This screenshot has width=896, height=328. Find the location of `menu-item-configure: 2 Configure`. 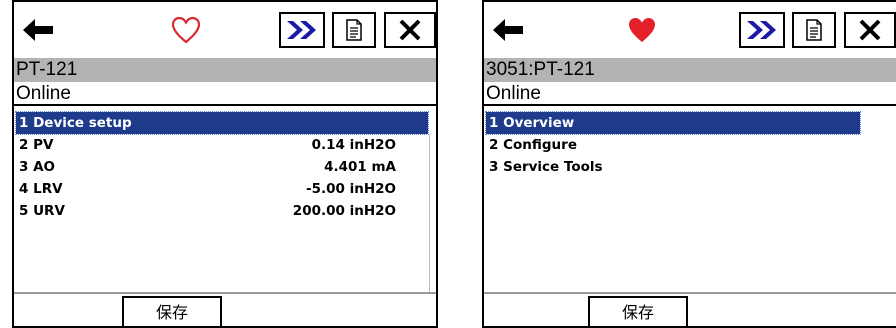

menu-item-configure: 2 Configure is located at coordinates (673, 145).